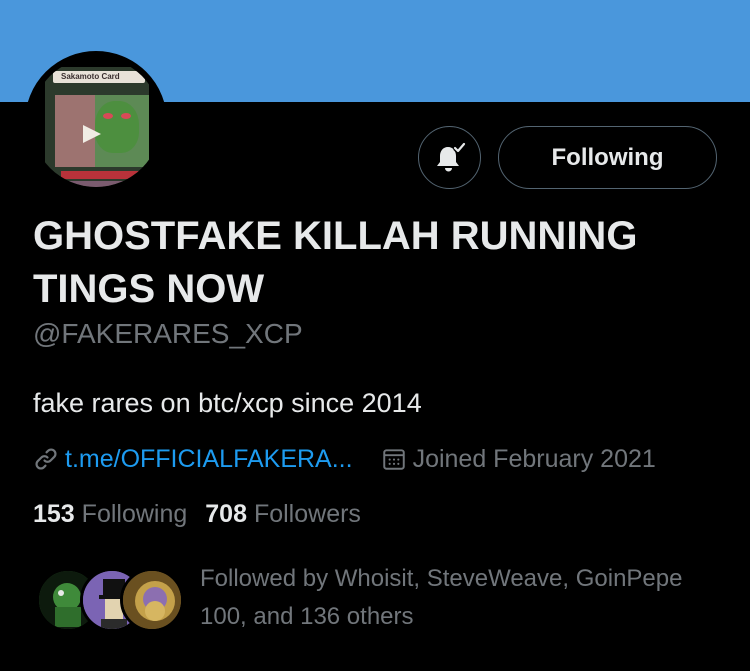  What do you see at coordinates (227, 403) in the screenshot?
I see `profile-bio: fake rares on btc/xcp since 2014` at bounding box center [227, 403].